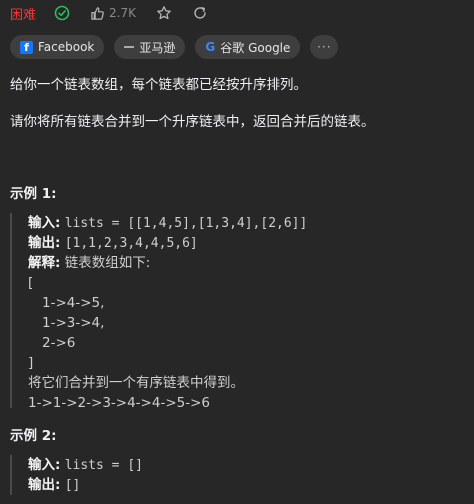 This screenshot has height=504, width=474. Describe the element at coordinates (85, 485) in the screenshot. I see `example-2-output: 输出: []` at that location.